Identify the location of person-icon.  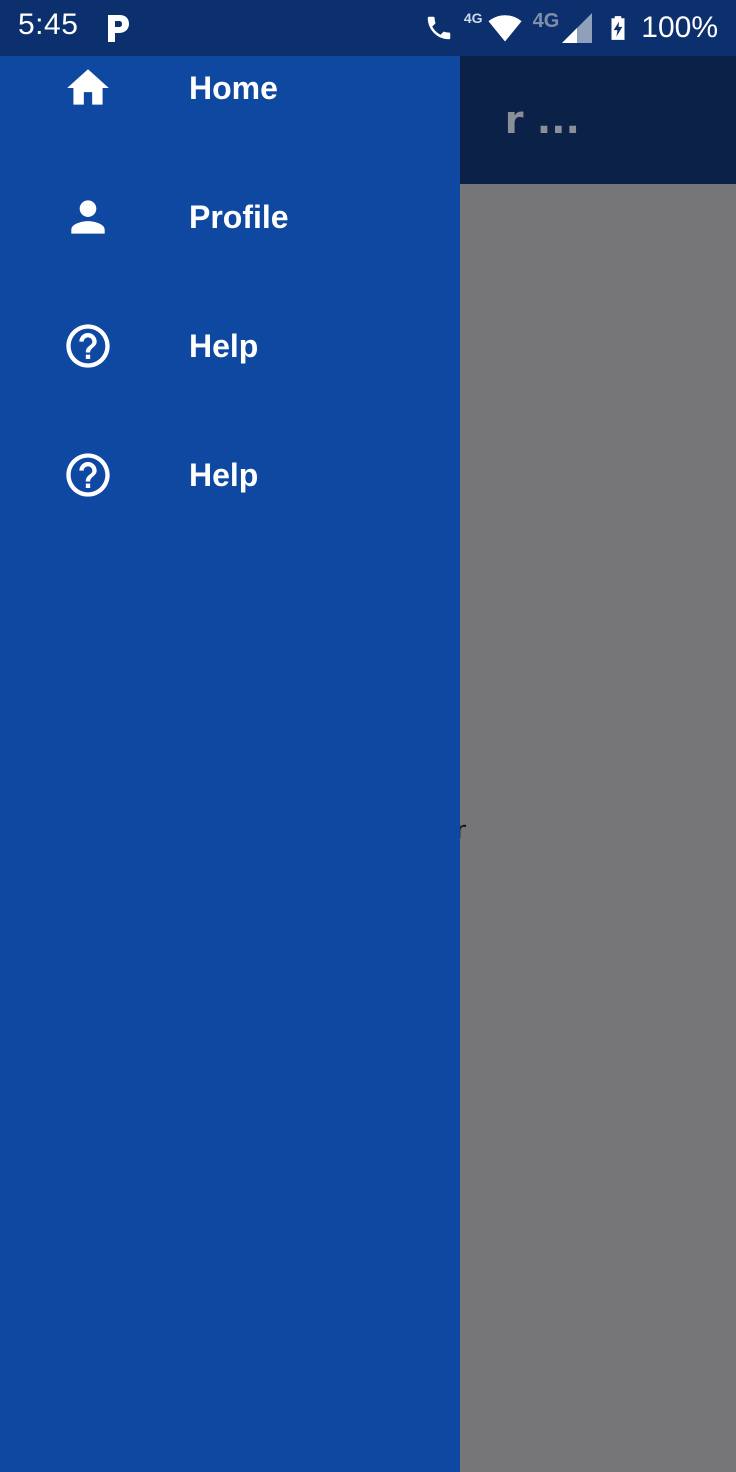
(88, 217).